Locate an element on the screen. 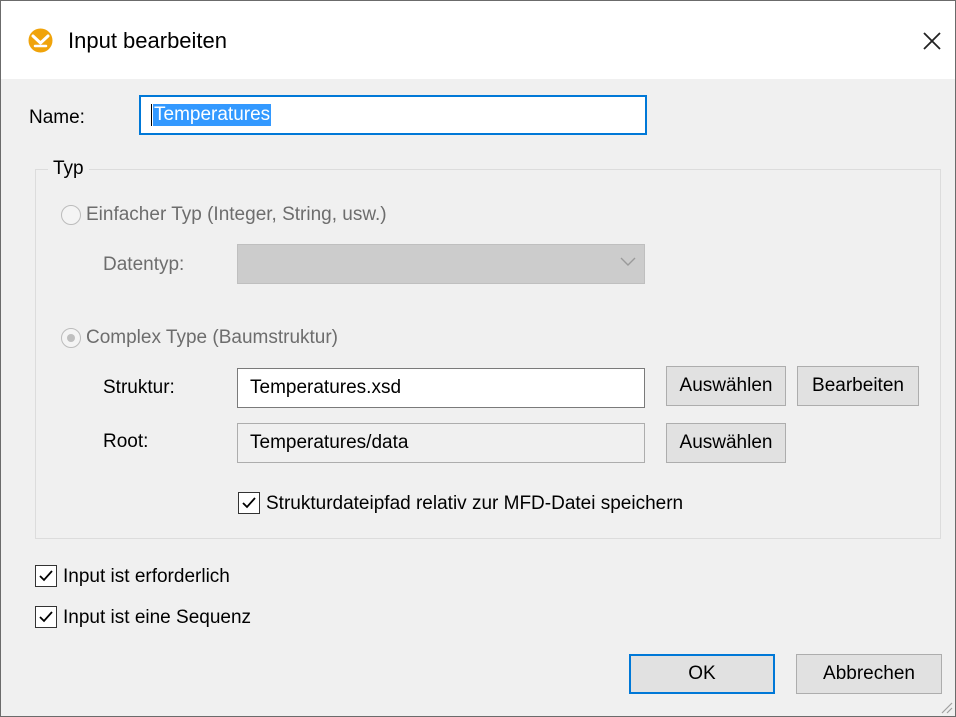 This screenshot has width=956, height=717. datatype-label: Datentyp: is located at coordinates (144, 264).